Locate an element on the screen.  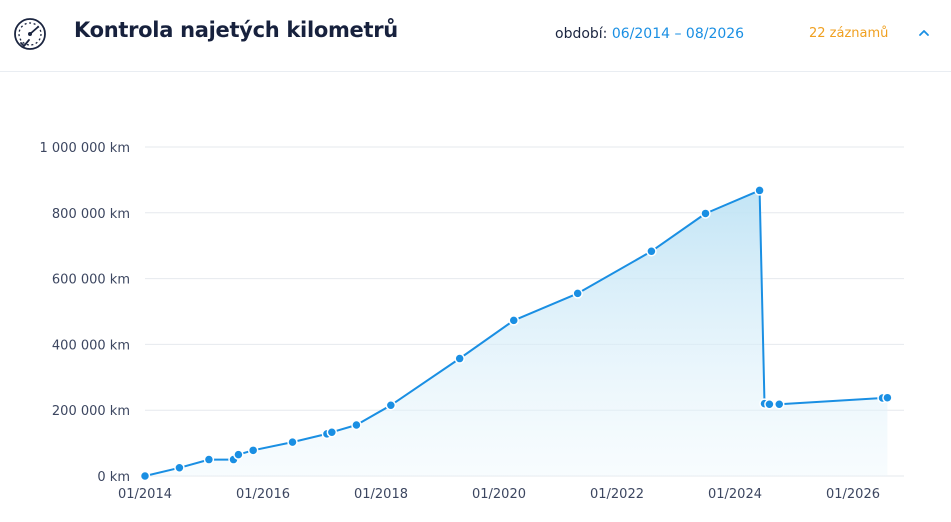
period-value: 06/2014 – 08/2026 is located at coordinates (678, 34).